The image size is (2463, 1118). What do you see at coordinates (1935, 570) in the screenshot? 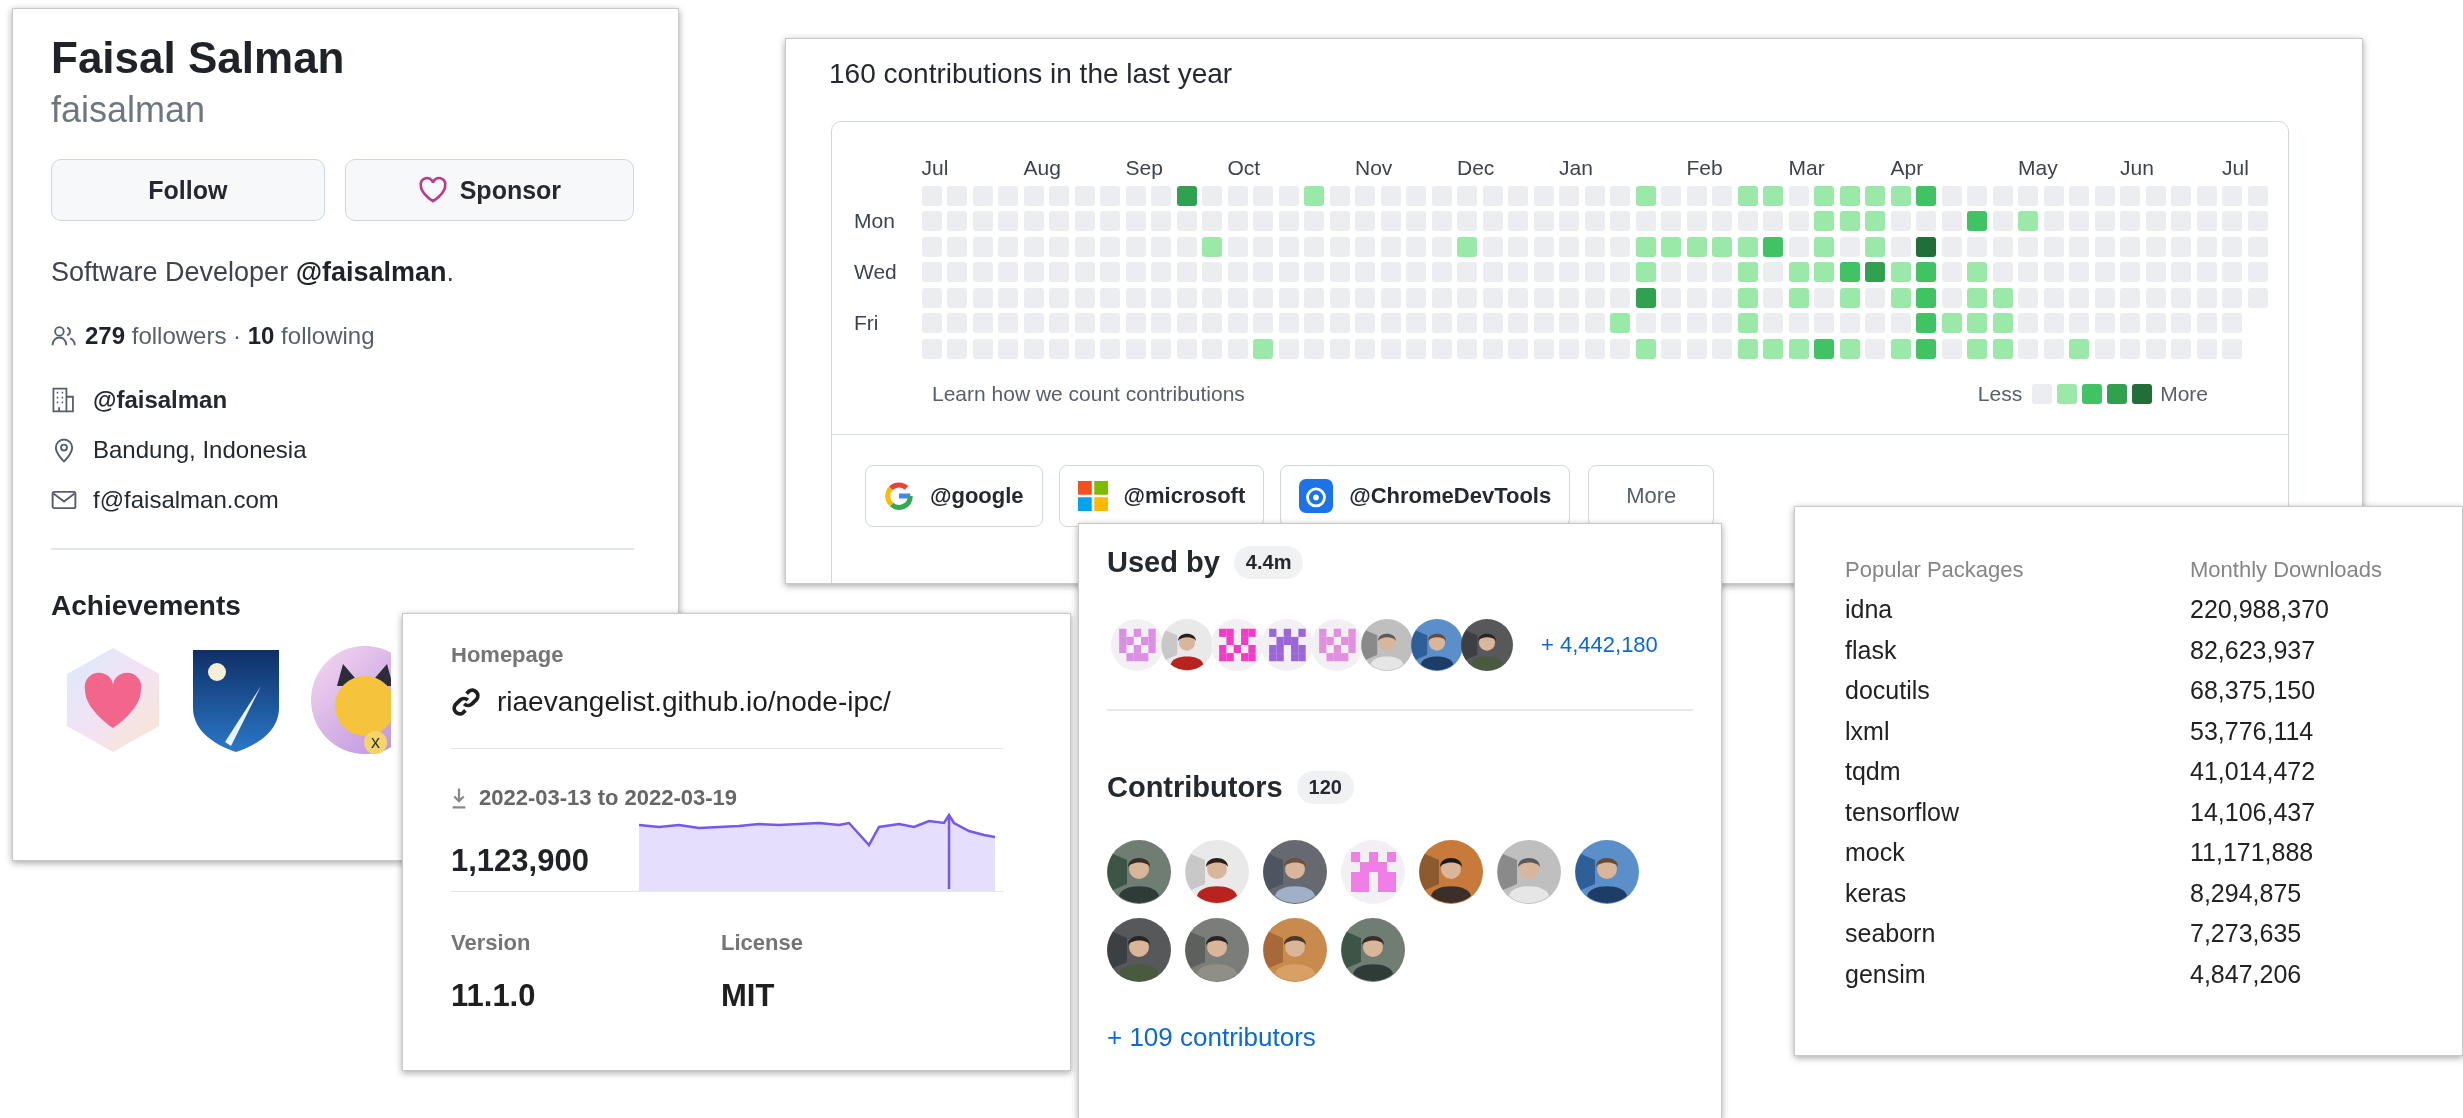
I see `column-header: Popular Packages` at bounding box center [1935, 570].